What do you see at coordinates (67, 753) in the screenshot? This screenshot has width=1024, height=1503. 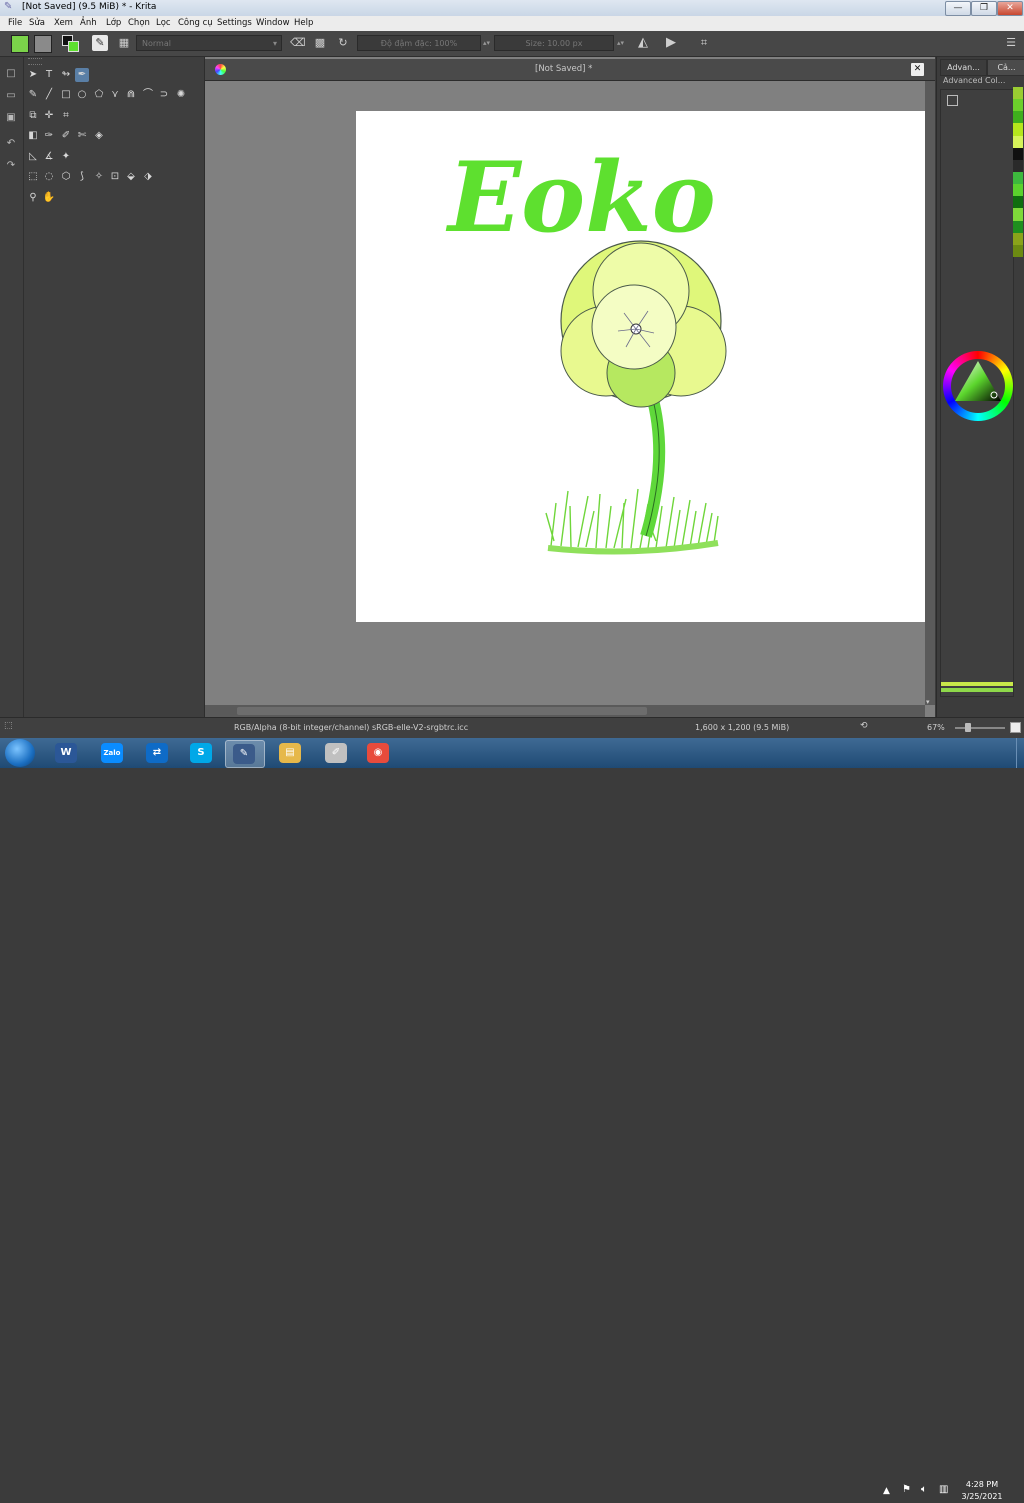 I see `taskbar-word: W` at bounding box center [67, 753].